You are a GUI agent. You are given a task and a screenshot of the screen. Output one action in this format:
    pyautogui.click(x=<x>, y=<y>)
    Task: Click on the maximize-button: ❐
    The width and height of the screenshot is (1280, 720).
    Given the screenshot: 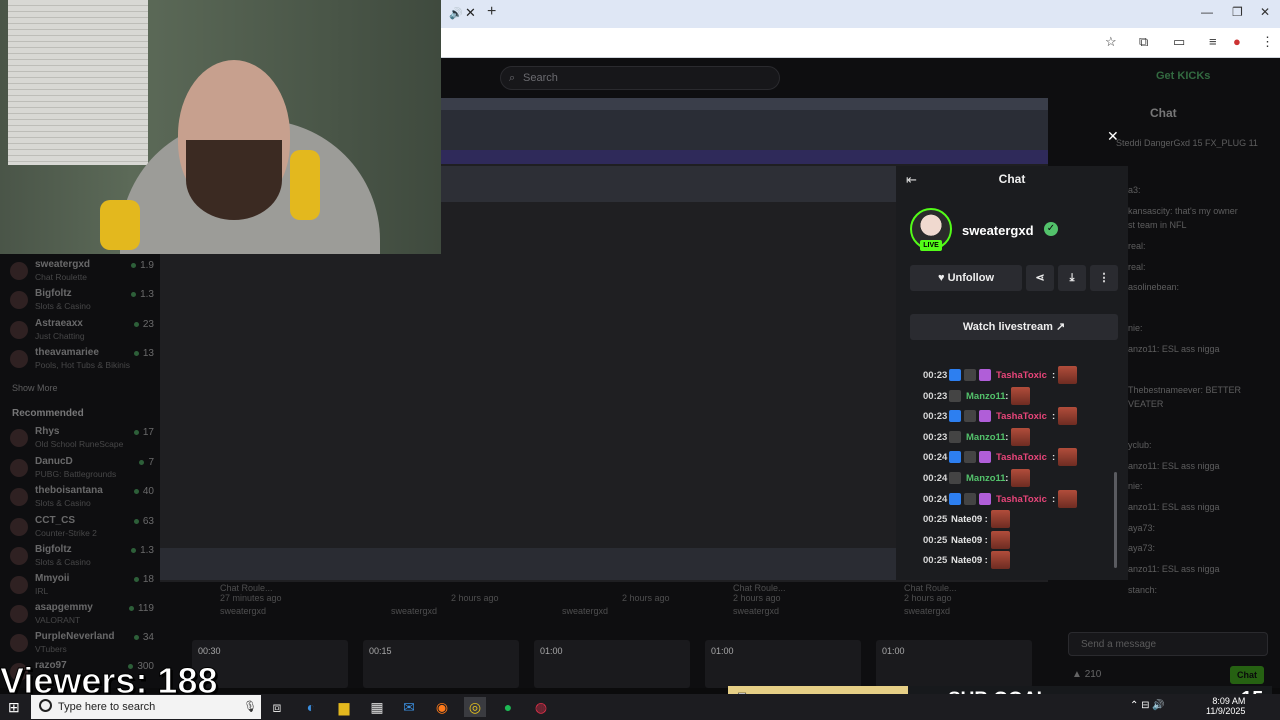 What is the action you would take?
    pyautogui.click(x=1237, y=12)
    